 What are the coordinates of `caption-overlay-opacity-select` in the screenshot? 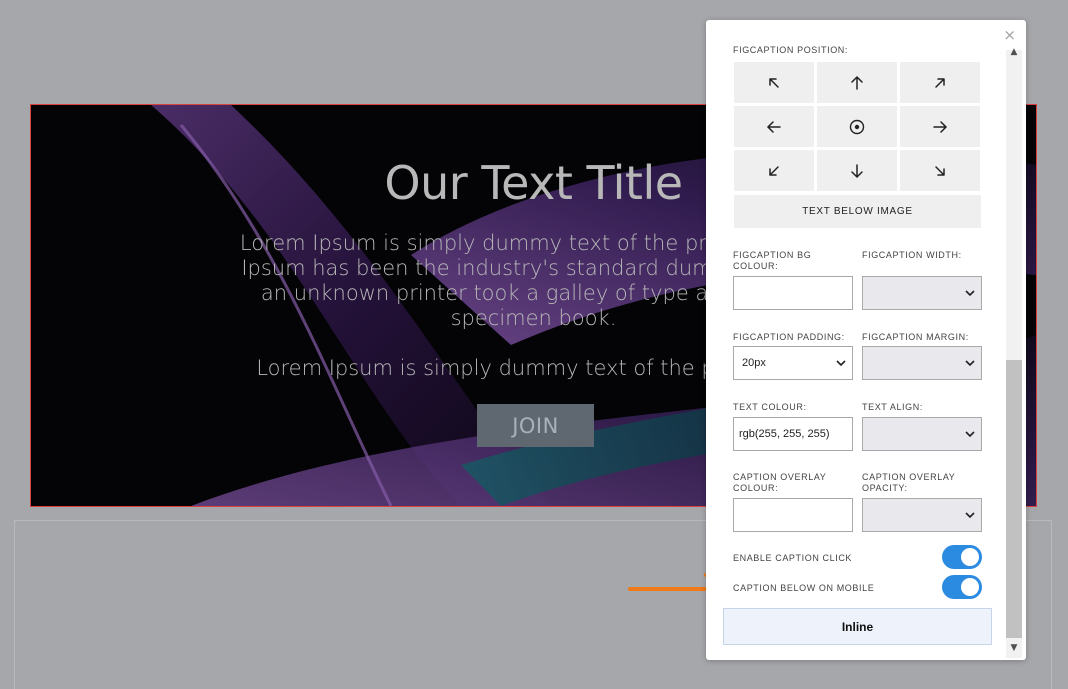 It's located at (922, 515).